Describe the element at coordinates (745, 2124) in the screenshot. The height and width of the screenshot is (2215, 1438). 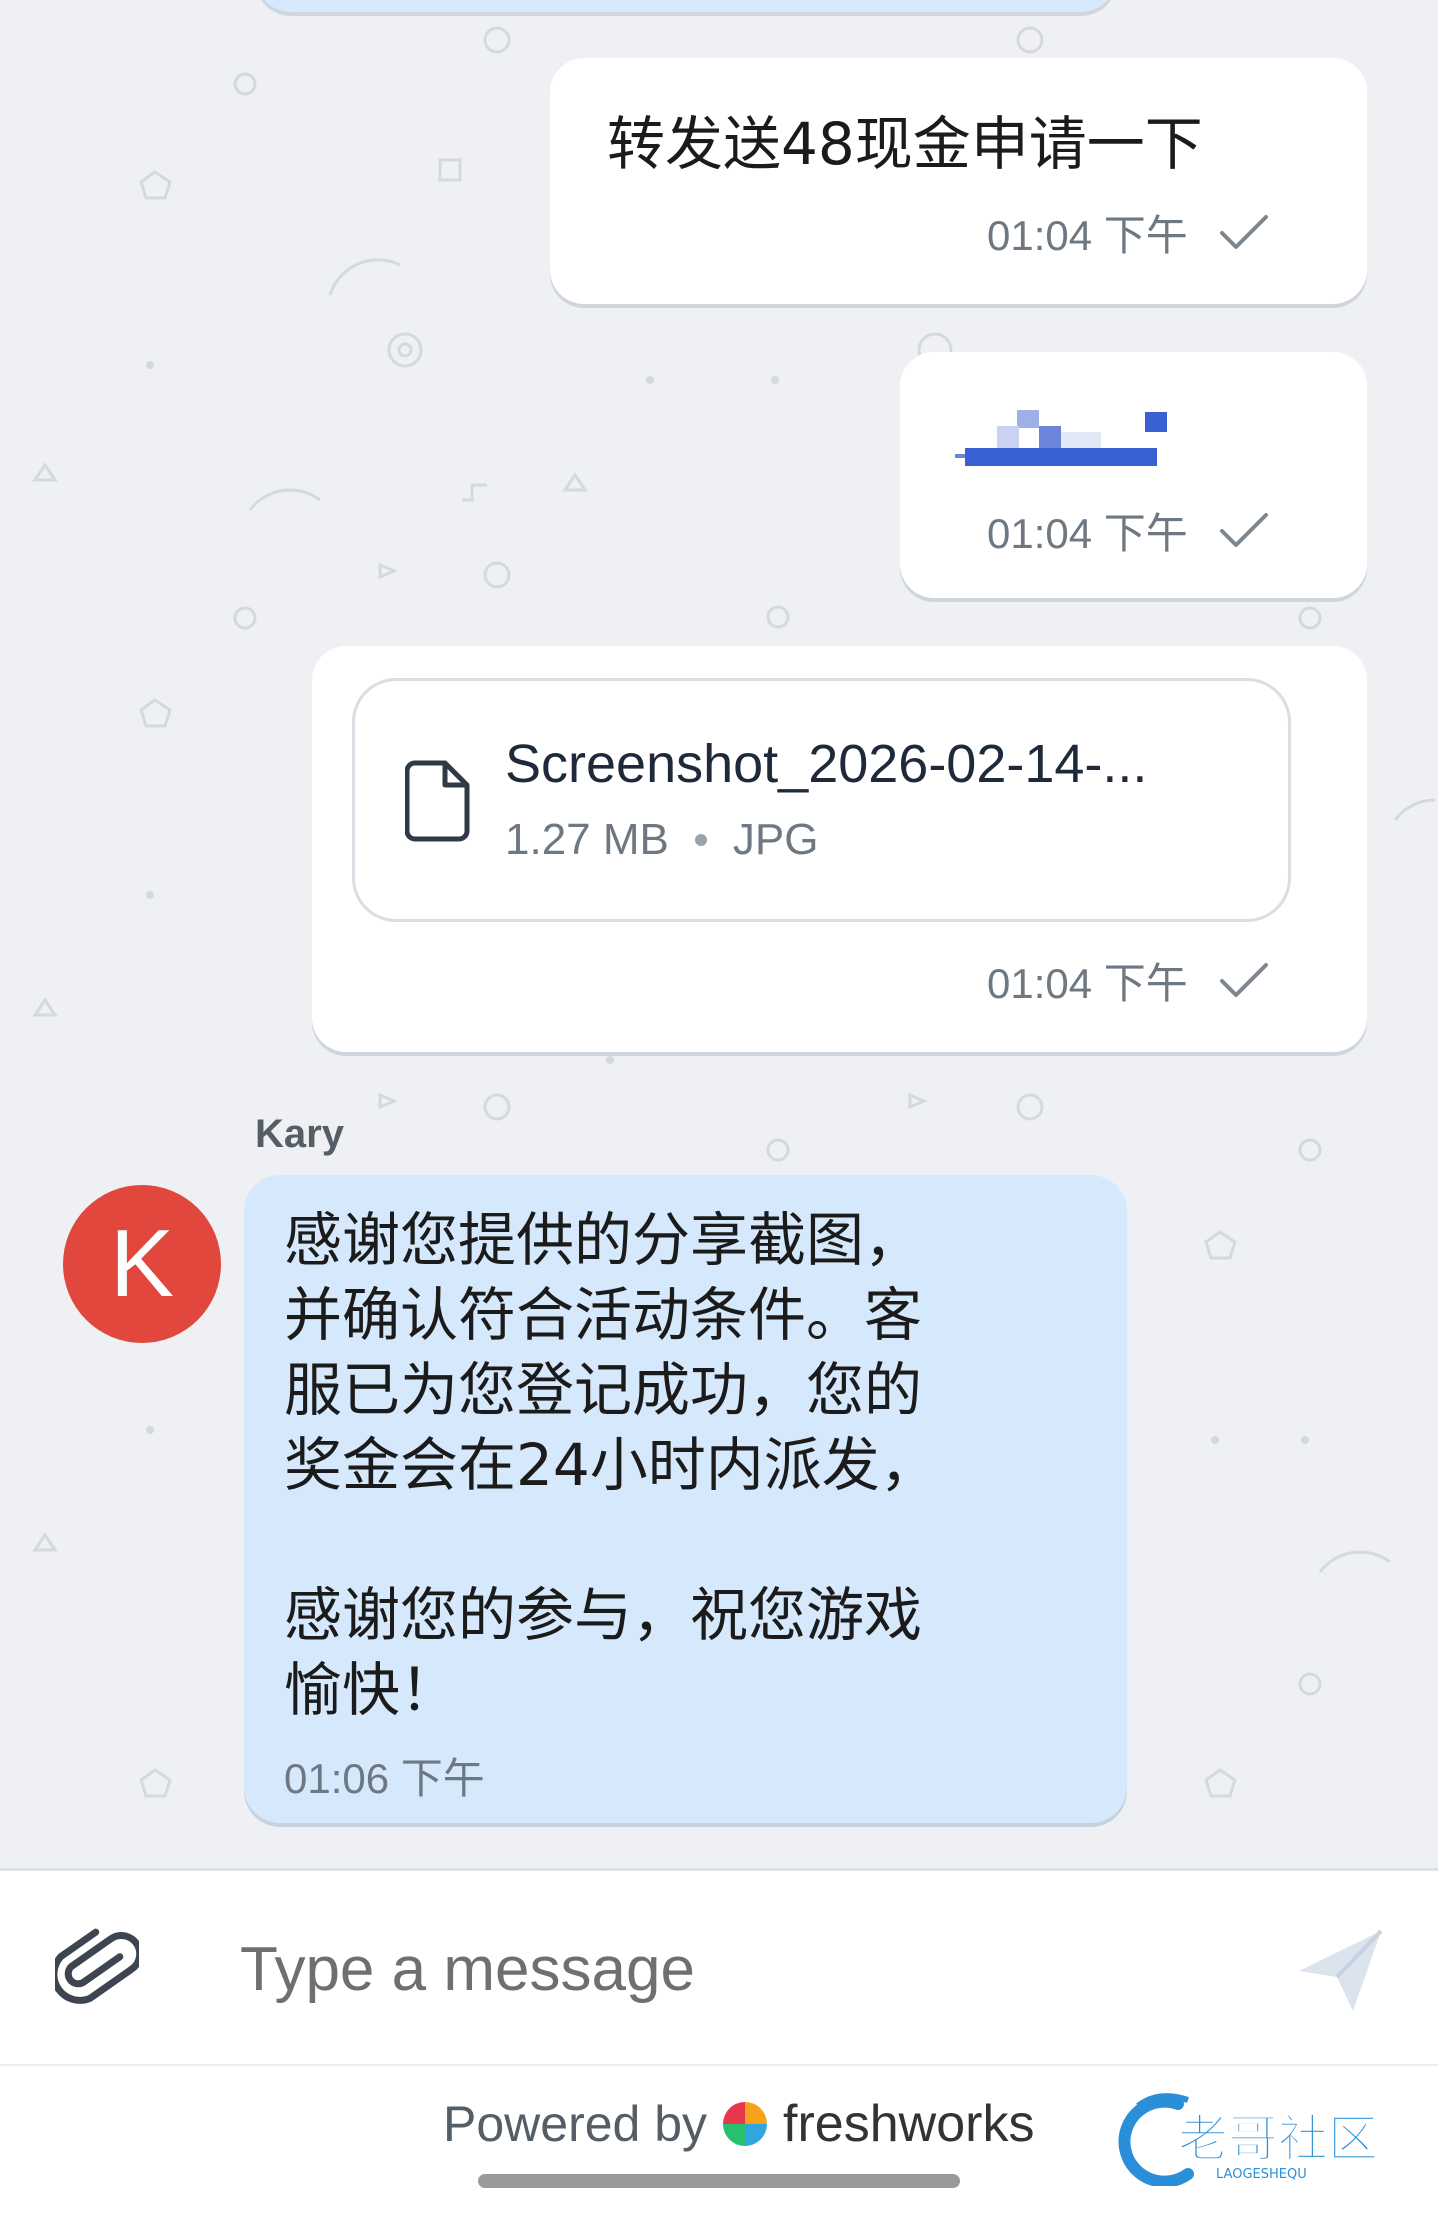
I see `freshworks-logo` at that location.